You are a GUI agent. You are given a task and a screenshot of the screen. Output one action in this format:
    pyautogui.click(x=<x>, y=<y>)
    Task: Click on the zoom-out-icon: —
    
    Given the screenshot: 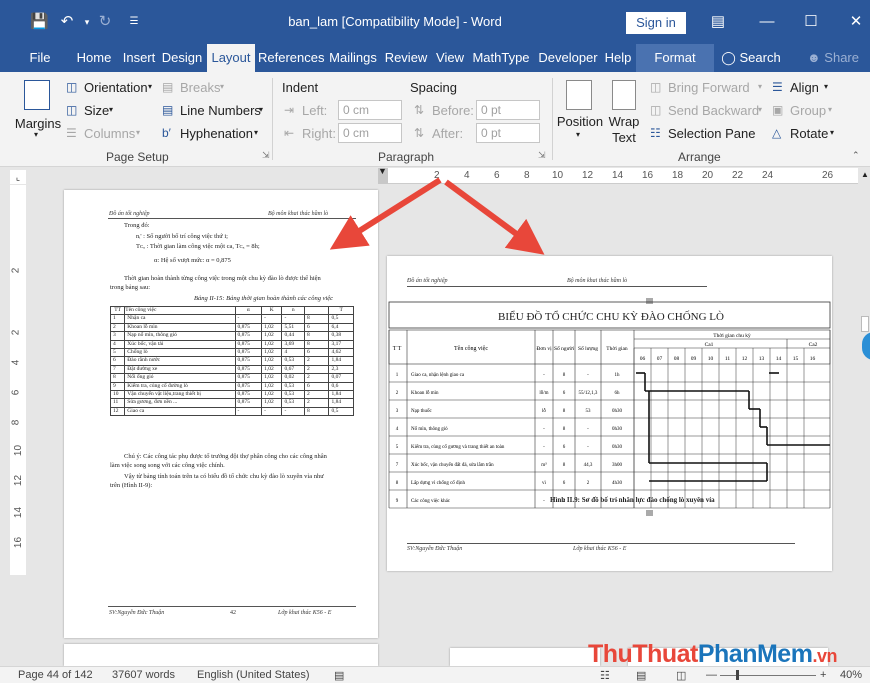 What is the action you would take?
    pyautogui.click(x=711, y=675)
    